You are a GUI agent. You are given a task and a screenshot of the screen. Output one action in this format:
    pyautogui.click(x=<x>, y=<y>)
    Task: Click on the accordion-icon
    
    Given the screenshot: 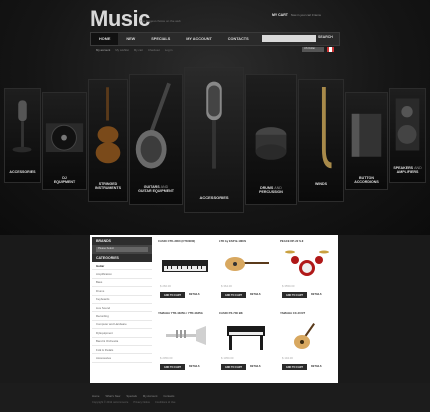 What is the action you would take?
    pyautogui.click(x=366, y=135)
    